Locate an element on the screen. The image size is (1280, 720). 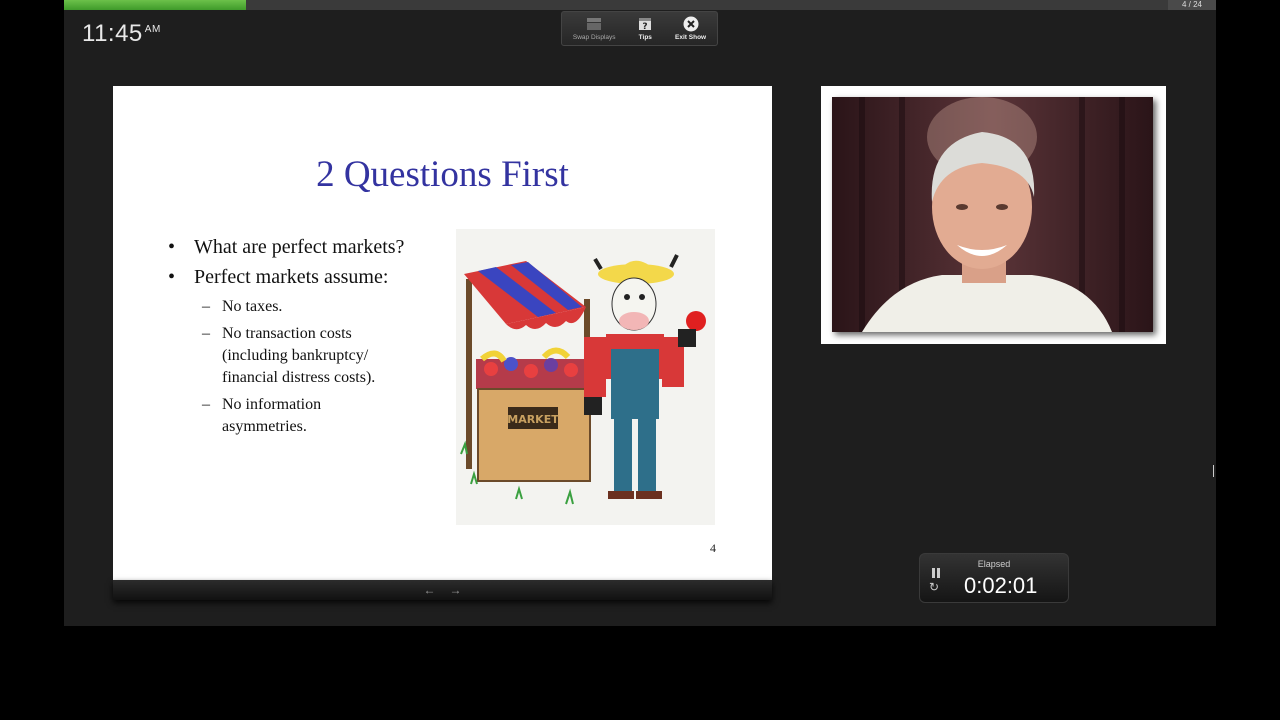
sub-bullet-line: asymmetries. is located at coordinates (264, 426).